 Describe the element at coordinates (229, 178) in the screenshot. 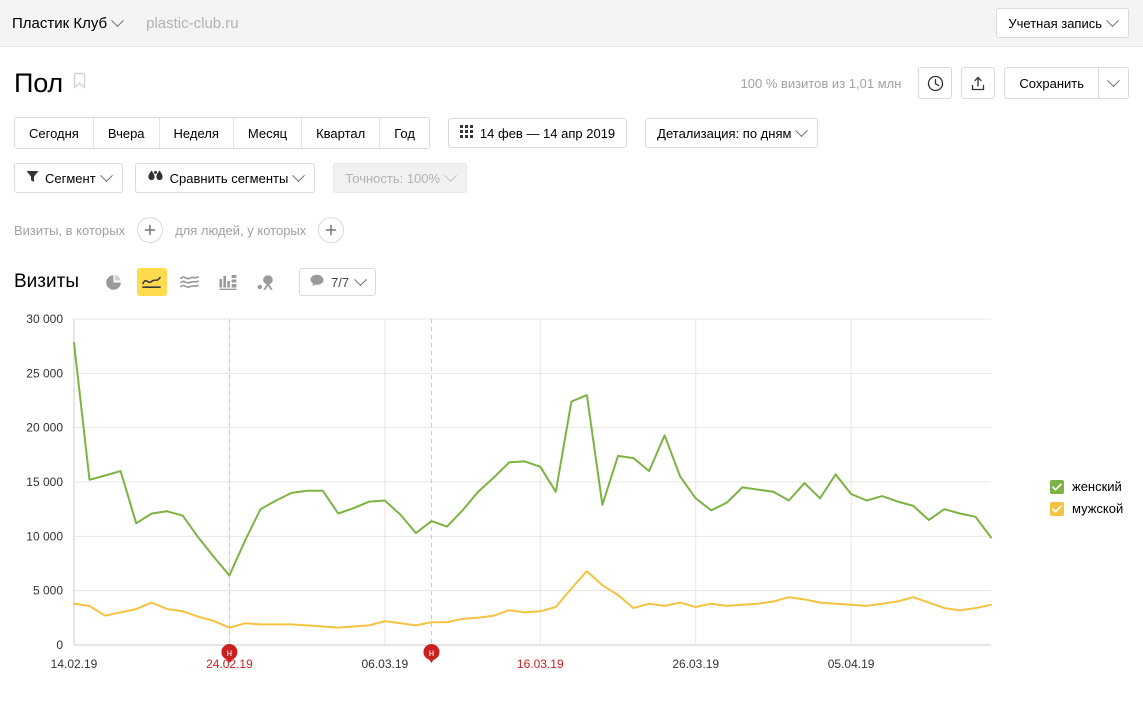

I see `compare-segments-label: Сравнить сегменты` at that location.